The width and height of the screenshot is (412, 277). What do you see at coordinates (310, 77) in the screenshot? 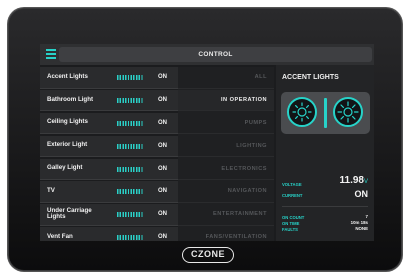
I see `detail-title: ACCENT LIGHTS` at bounding box center [310, 77].